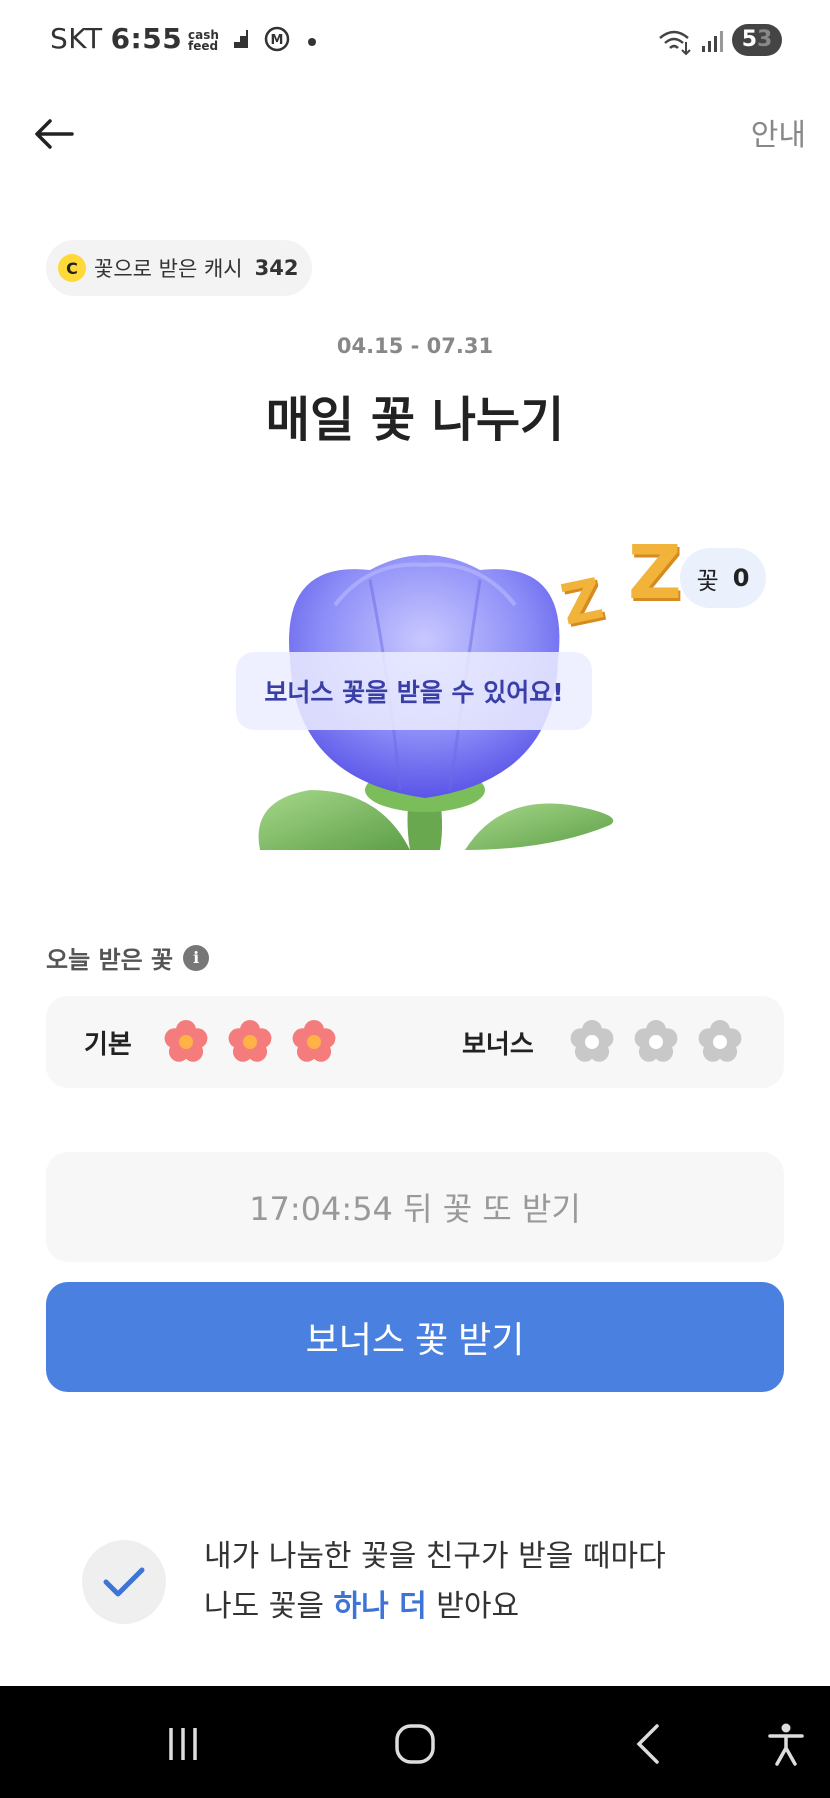  Describe the element at coordinates (108, 1045) in the screenshot. I see `basic-flowers-label: 기본` at that location.